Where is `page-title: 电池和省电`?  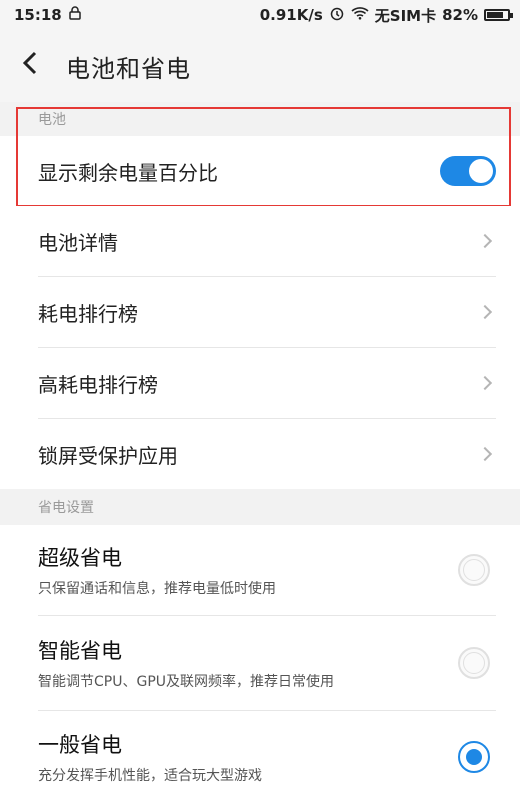
page-title: 电池和省电 is located at coordinates (128, 68).